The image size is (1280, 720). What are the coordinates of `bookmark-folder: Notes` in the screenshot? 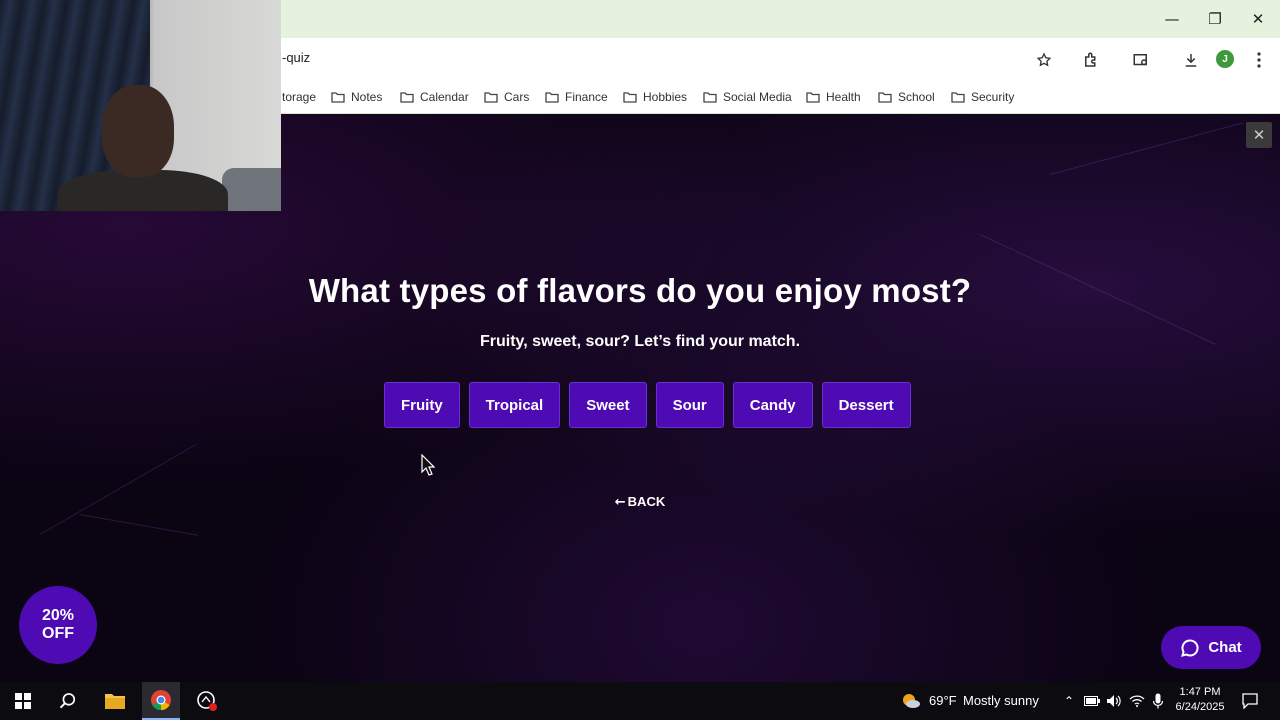 It's located at (356, 97).